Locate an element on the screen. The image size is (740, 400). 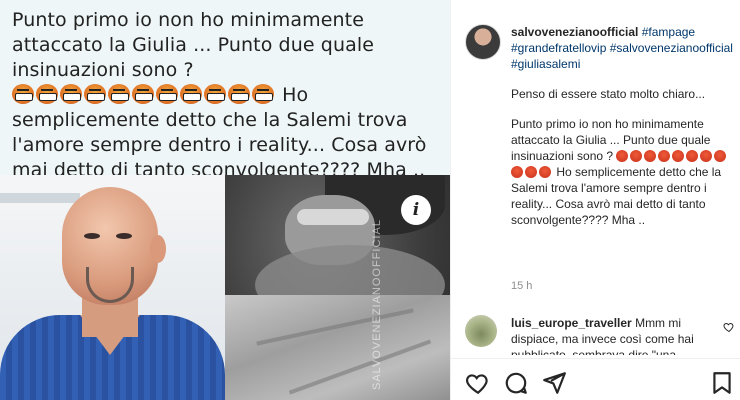
caption-username: salvoveneziano​official is located at coordinates (574, 32).